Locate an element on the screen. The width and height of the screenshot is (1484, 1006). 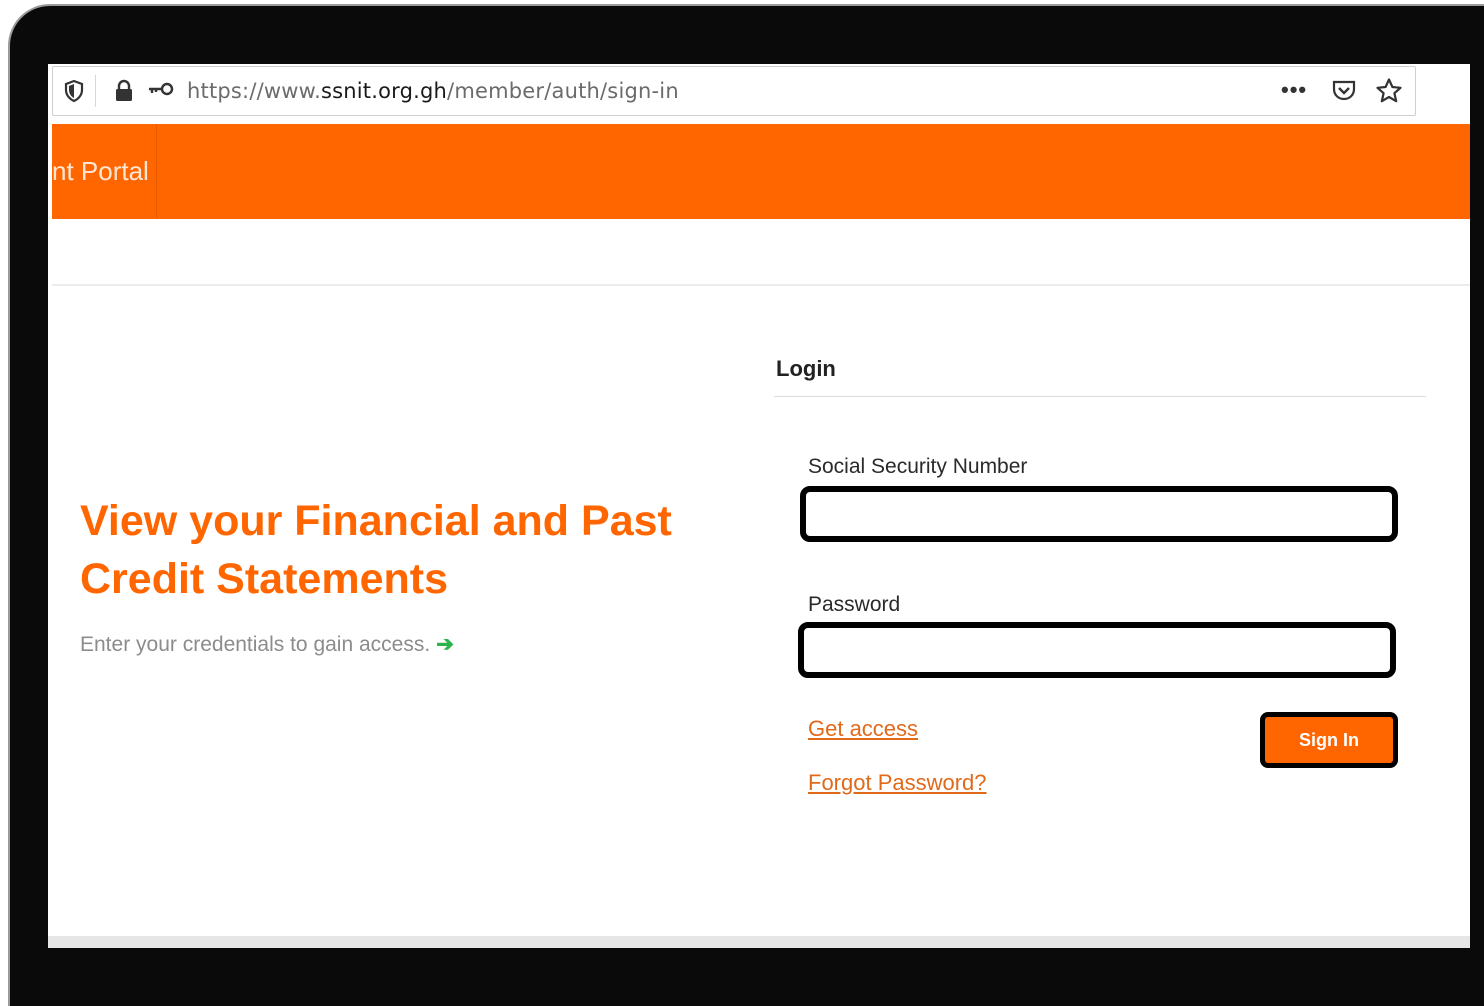
password-input is located at coordinates (1097, 650).